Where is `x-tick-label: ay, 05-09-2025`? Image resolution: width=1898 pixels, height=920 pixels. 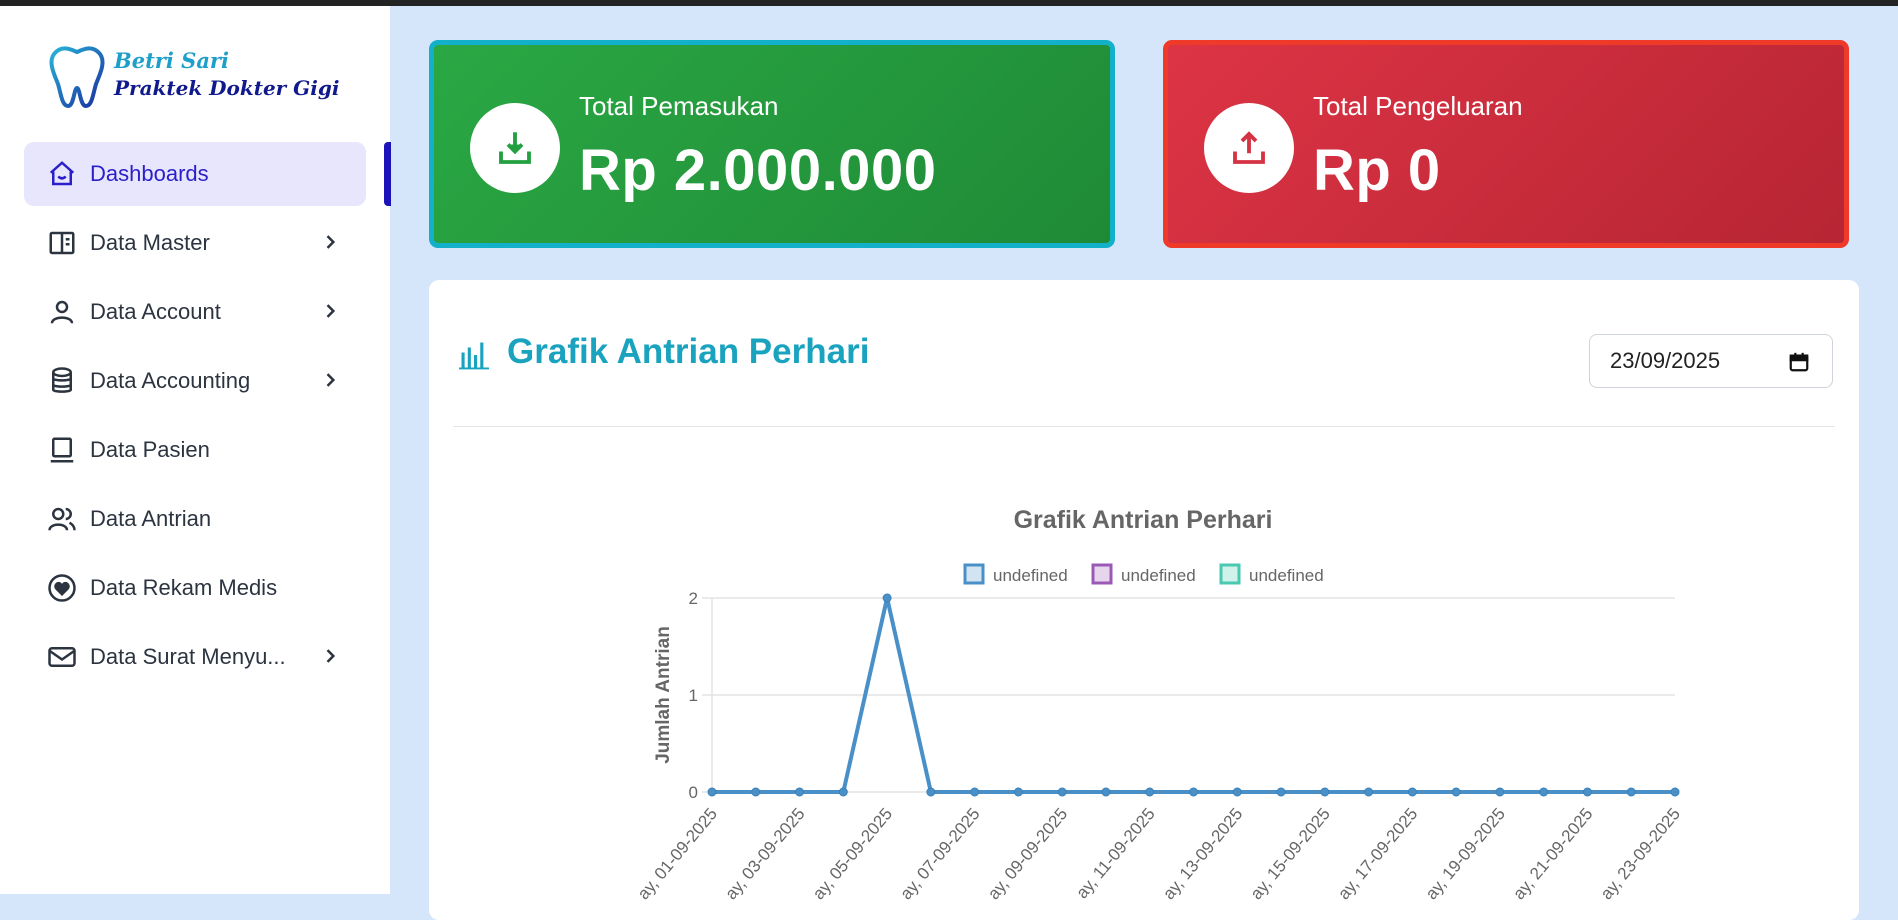
x-tick-label: ay, 05-09-2025 is located at coordinates (852, 852).